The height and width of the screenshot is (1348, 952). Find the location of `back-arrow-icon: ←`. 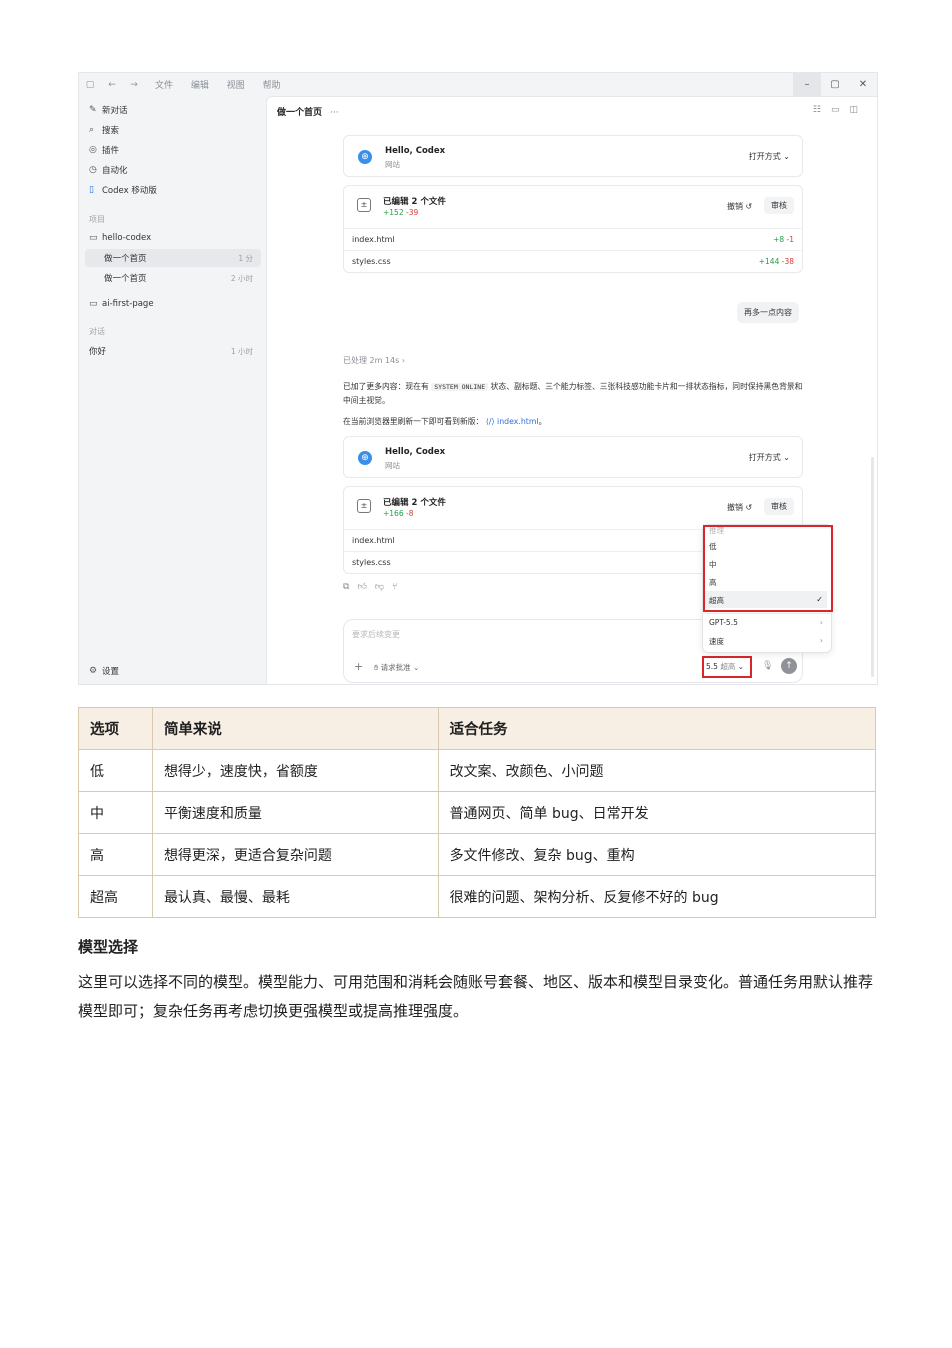

back-arrow-icon: ← is located at coordinates (112, 85).